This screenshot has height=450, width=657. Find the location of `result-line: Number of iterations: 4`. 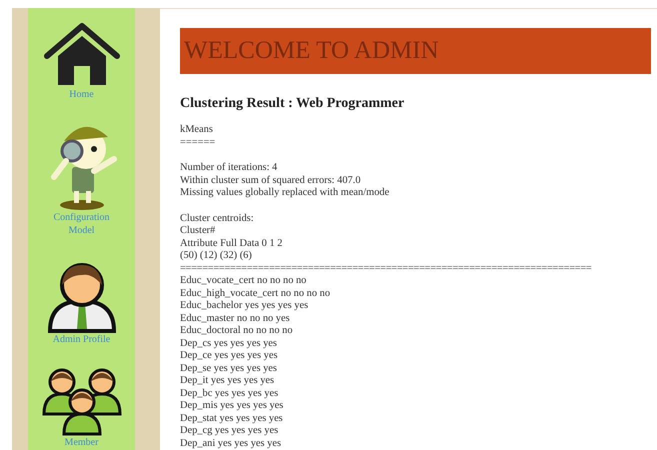

result-line: Number of iterations: 4 is located at coordinates (229, 168).